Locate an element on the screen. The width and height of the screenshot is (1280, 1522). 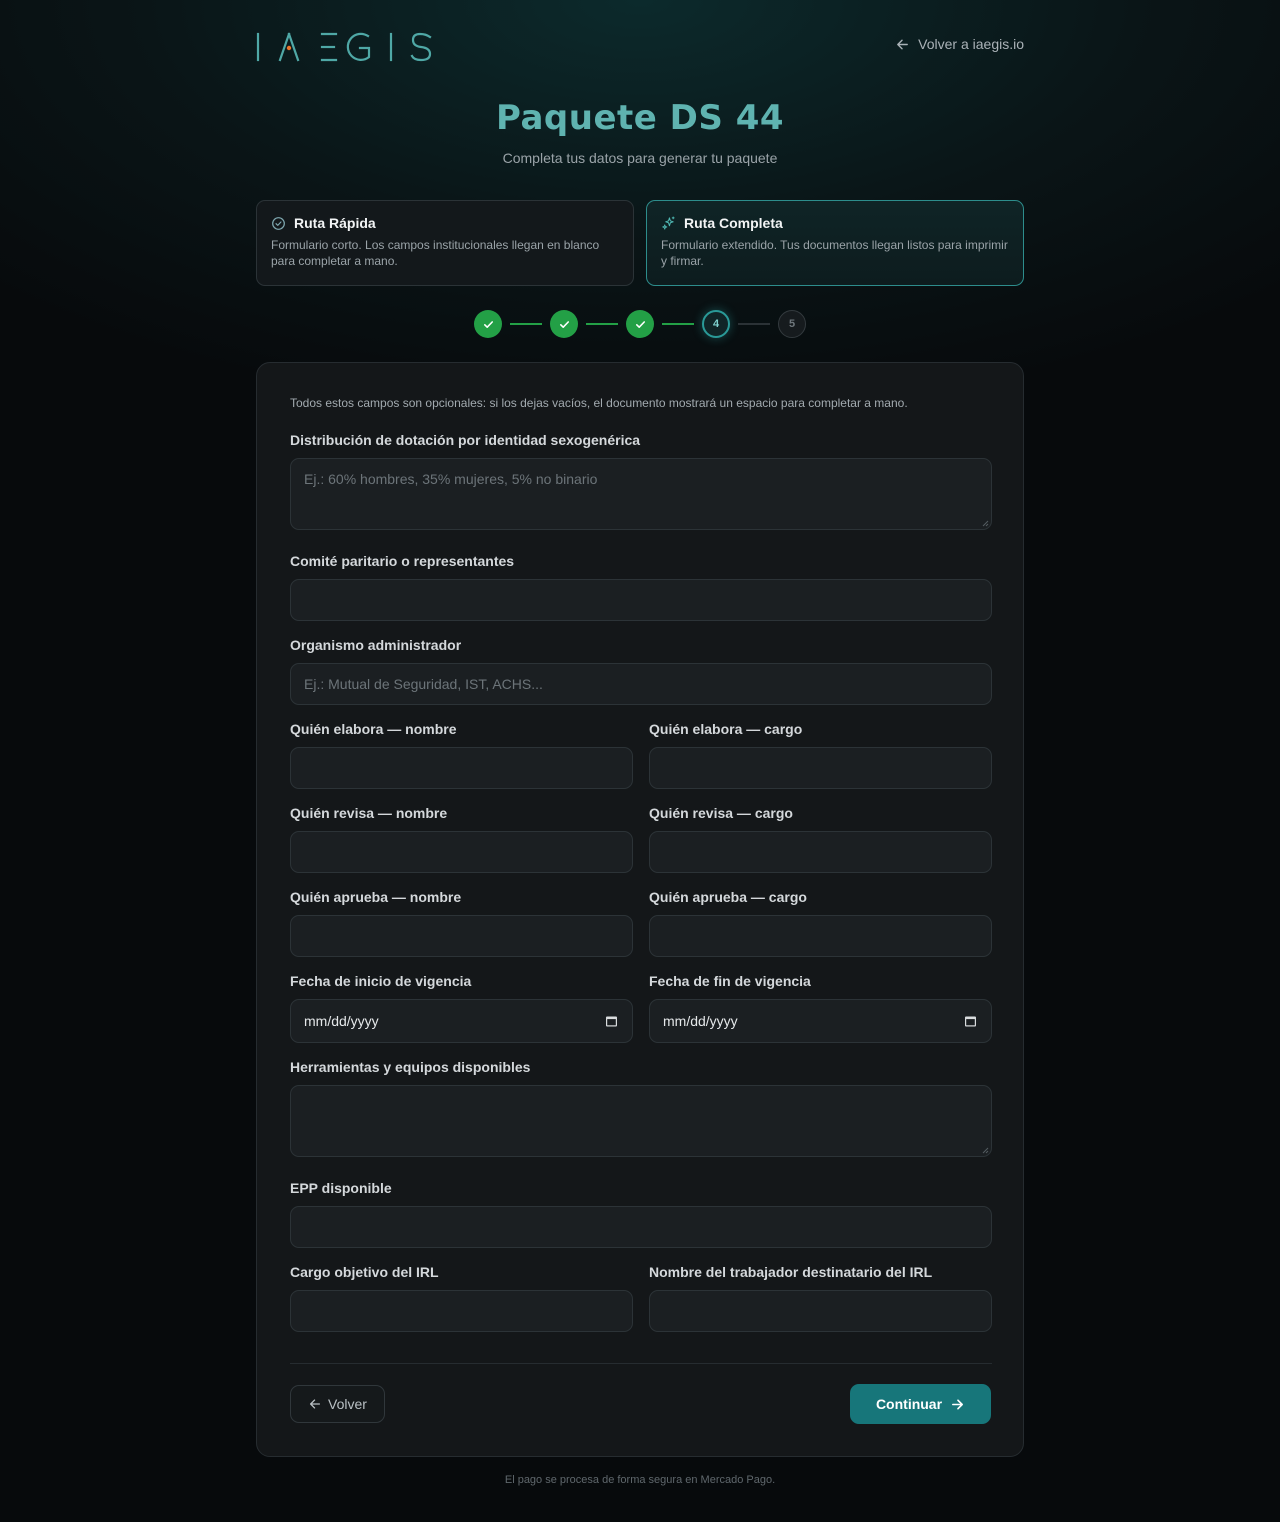
comite-label: Comité paritario o representantes is located at coordinates (402, 561).